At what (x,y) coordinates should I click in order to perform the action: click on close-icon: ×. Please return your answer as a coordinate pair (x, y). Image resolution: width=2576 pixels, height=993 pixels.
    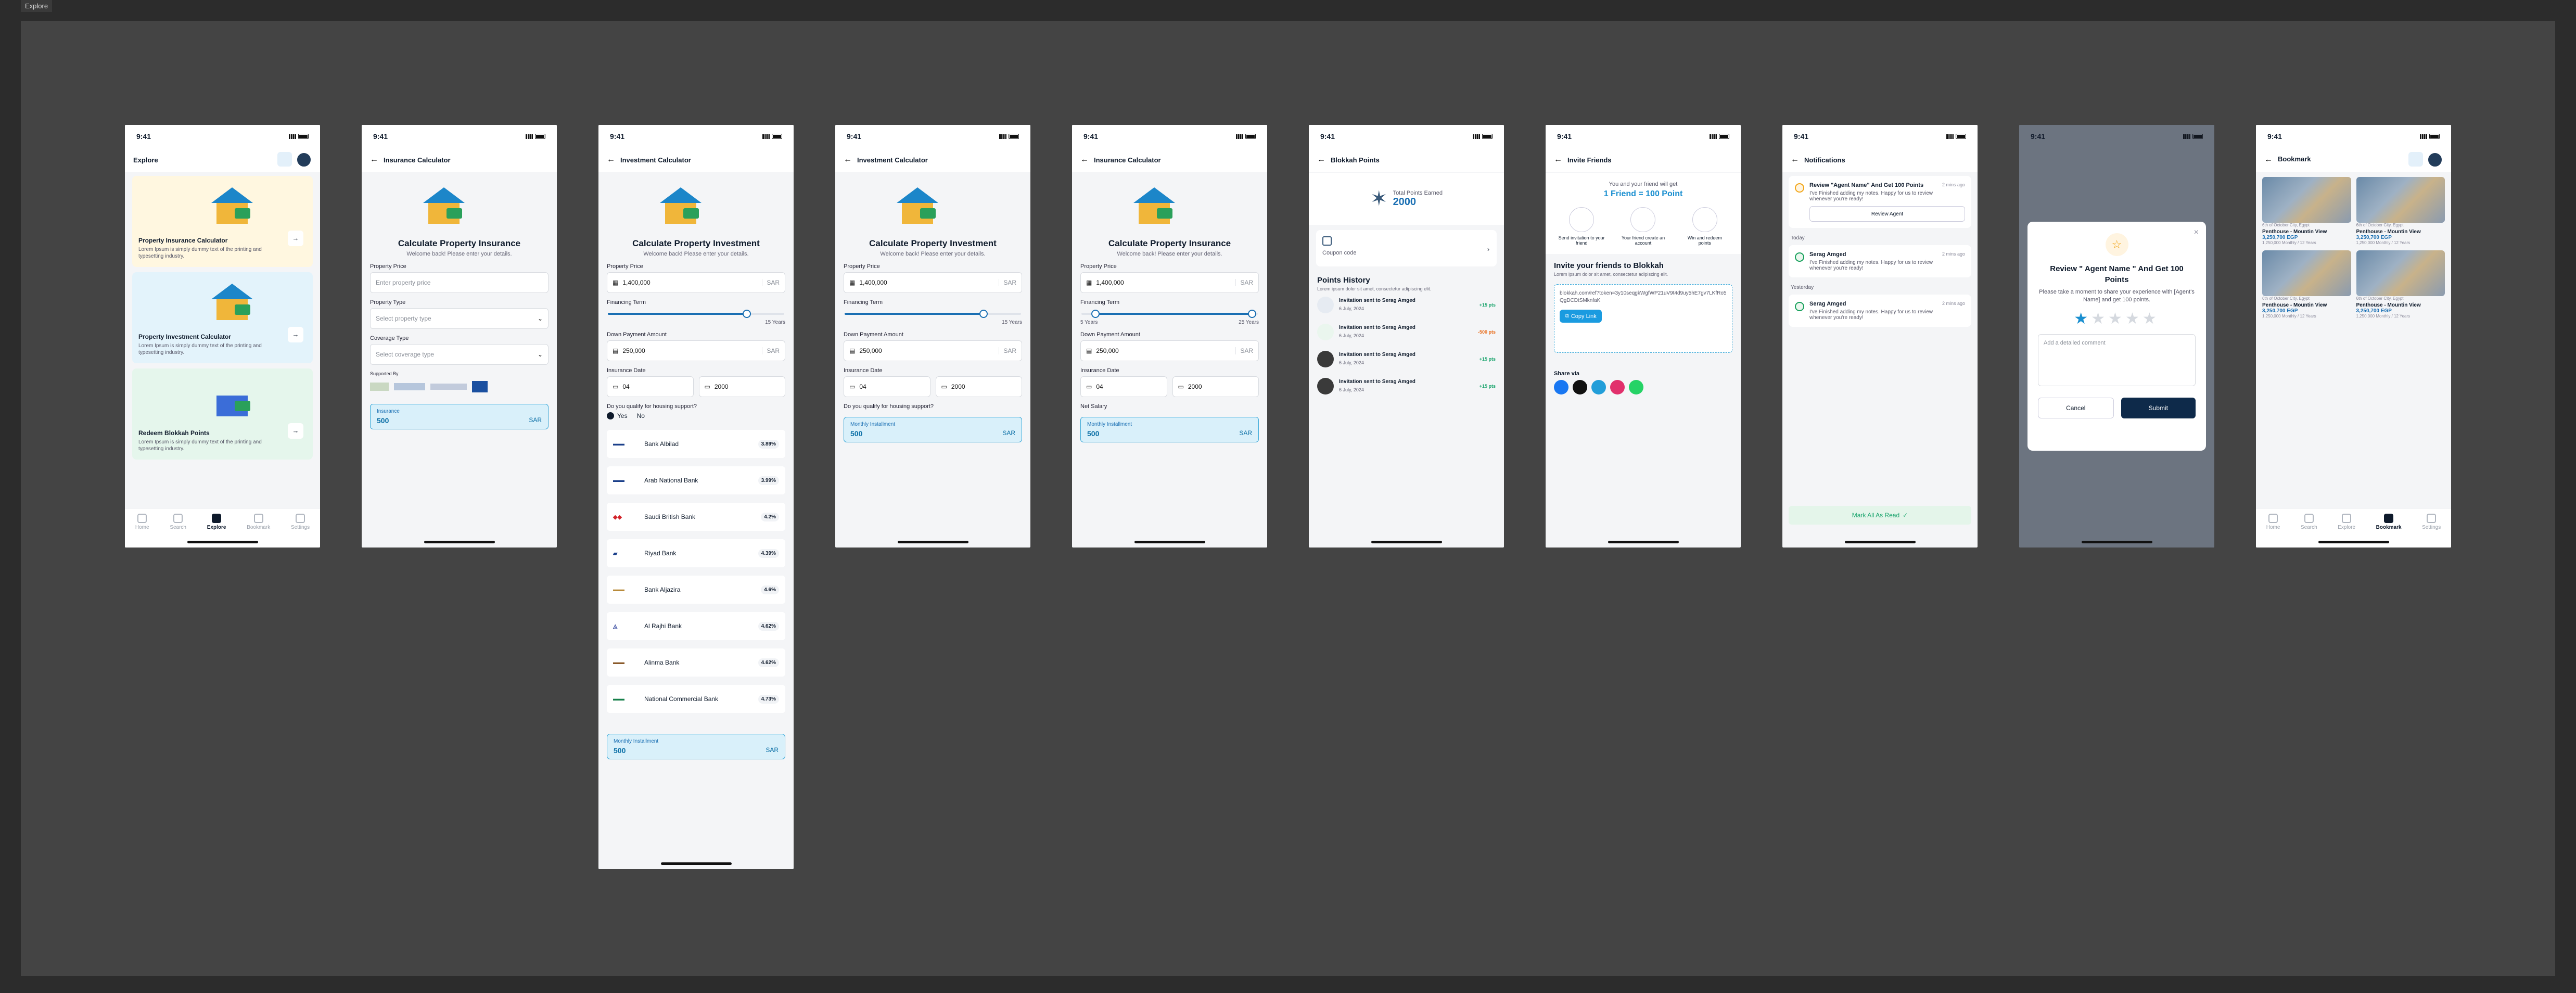
    Looking at the image, I should click on (2196, 233).